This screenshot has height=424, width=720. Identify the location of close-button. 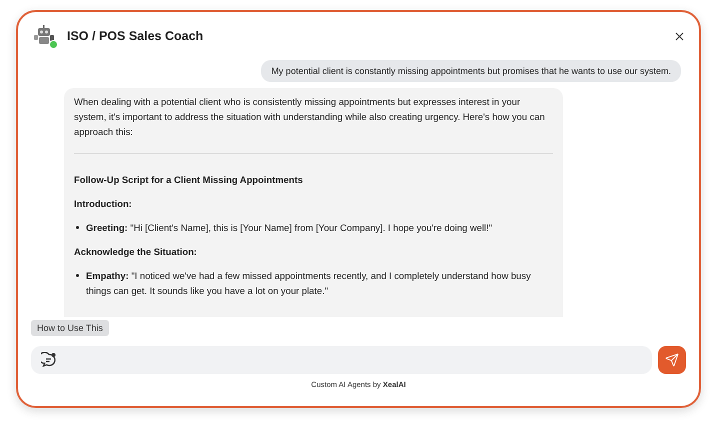
(679, 36).